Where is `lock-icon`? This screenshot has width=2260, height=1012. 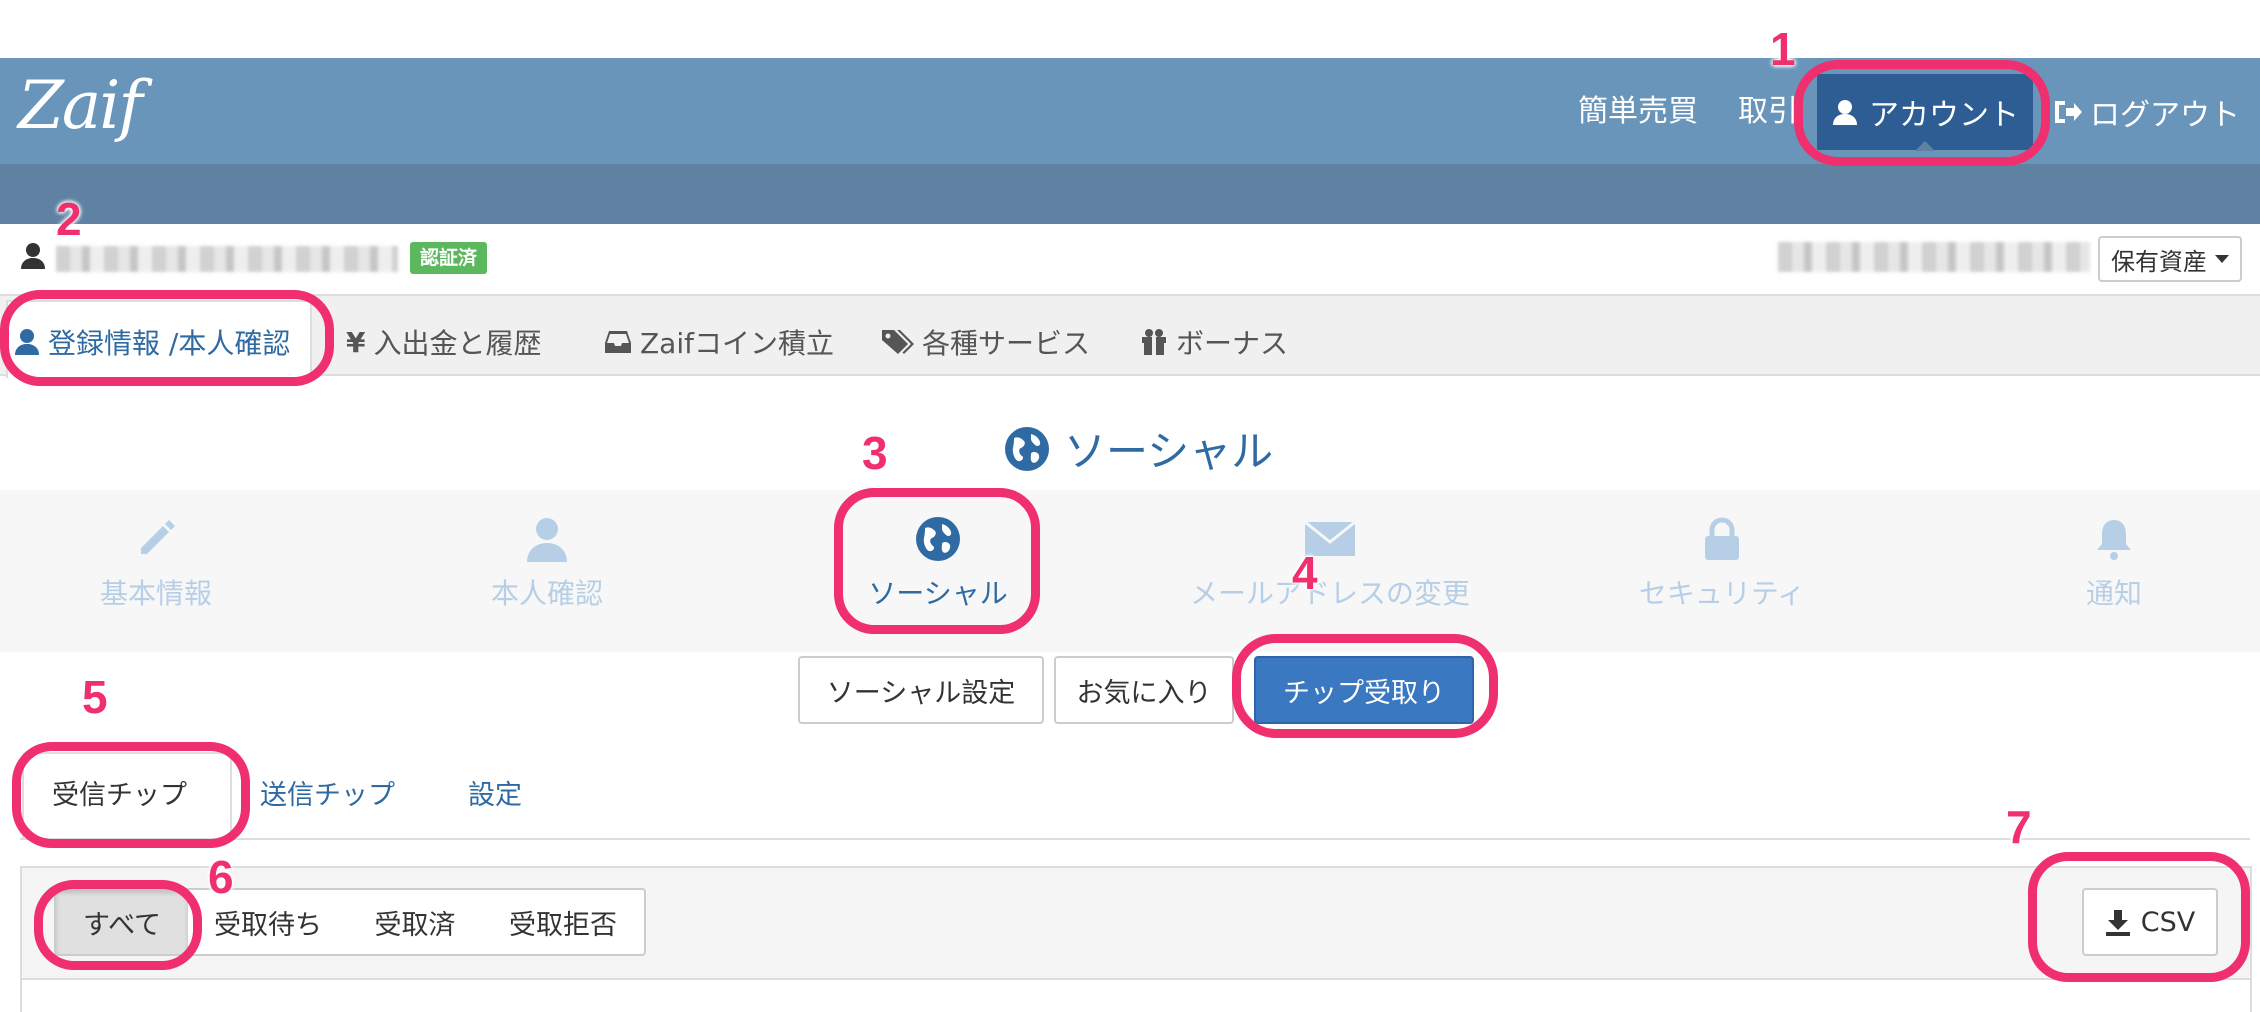
lock-icon is located at coordinates (1722, 538).